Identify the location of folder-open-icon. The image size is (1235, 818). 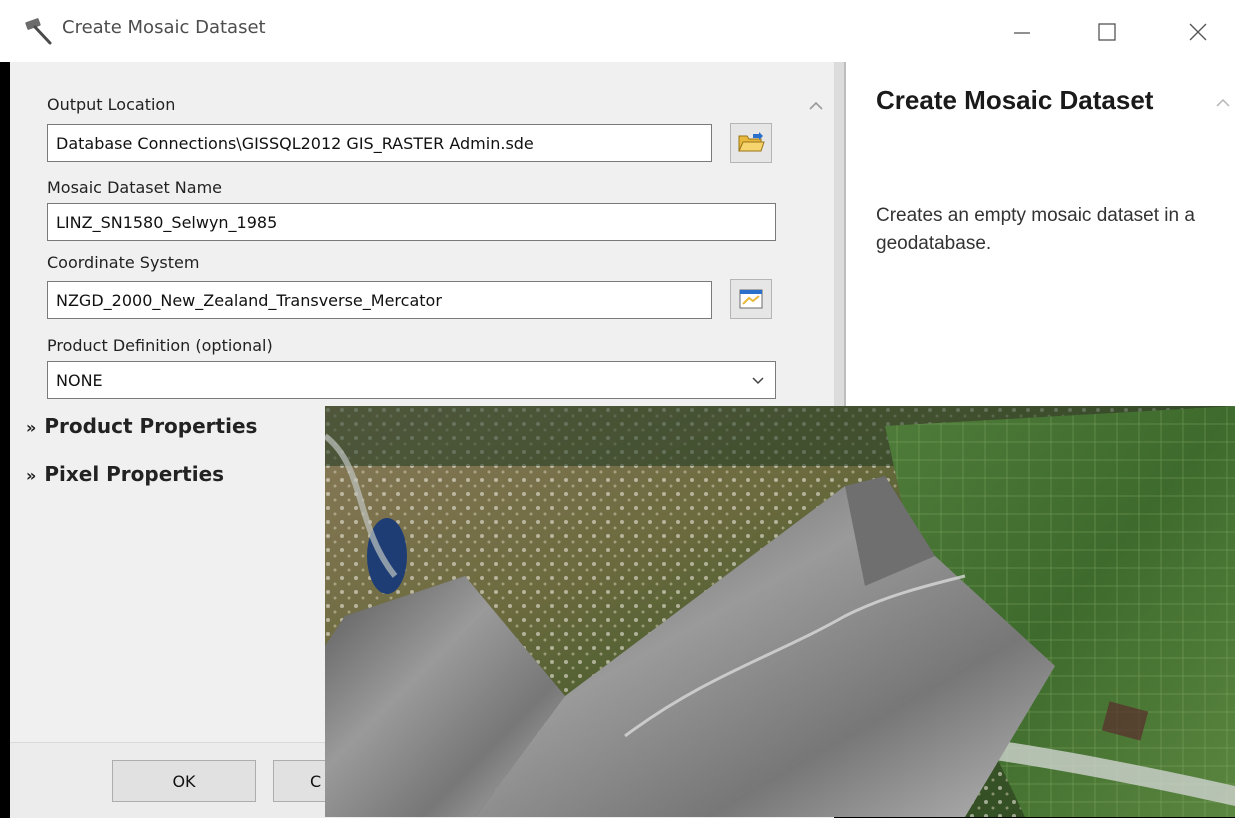
(751, 142).